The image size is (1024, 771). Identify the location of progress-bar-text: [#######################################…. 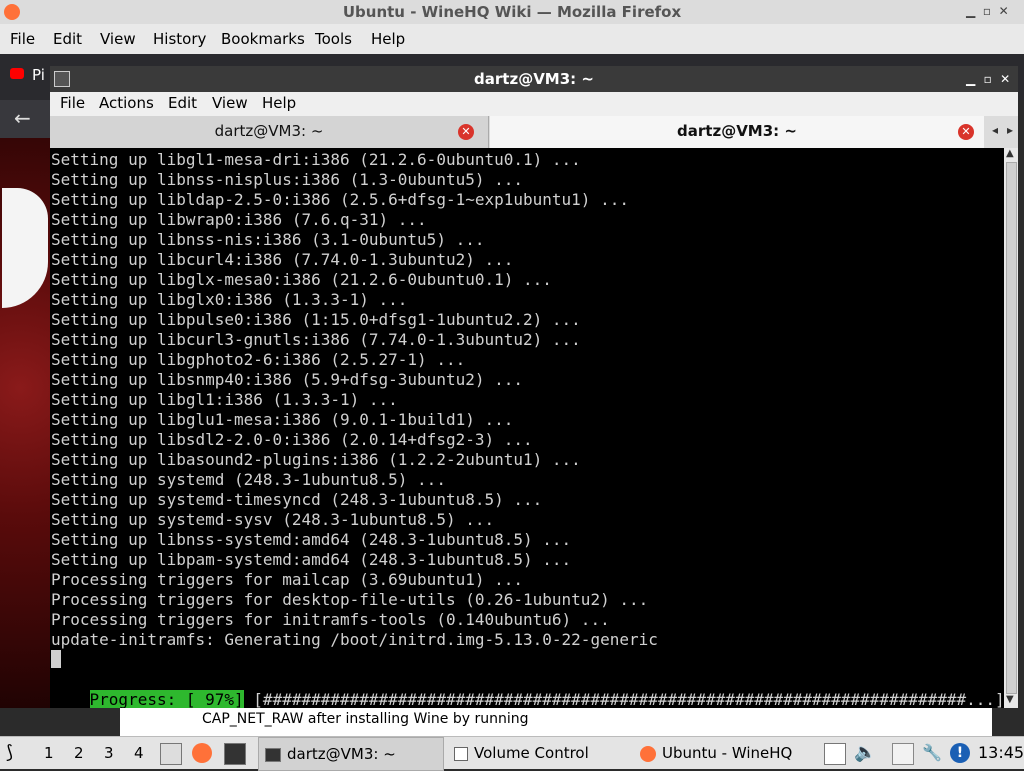
(628, 699).